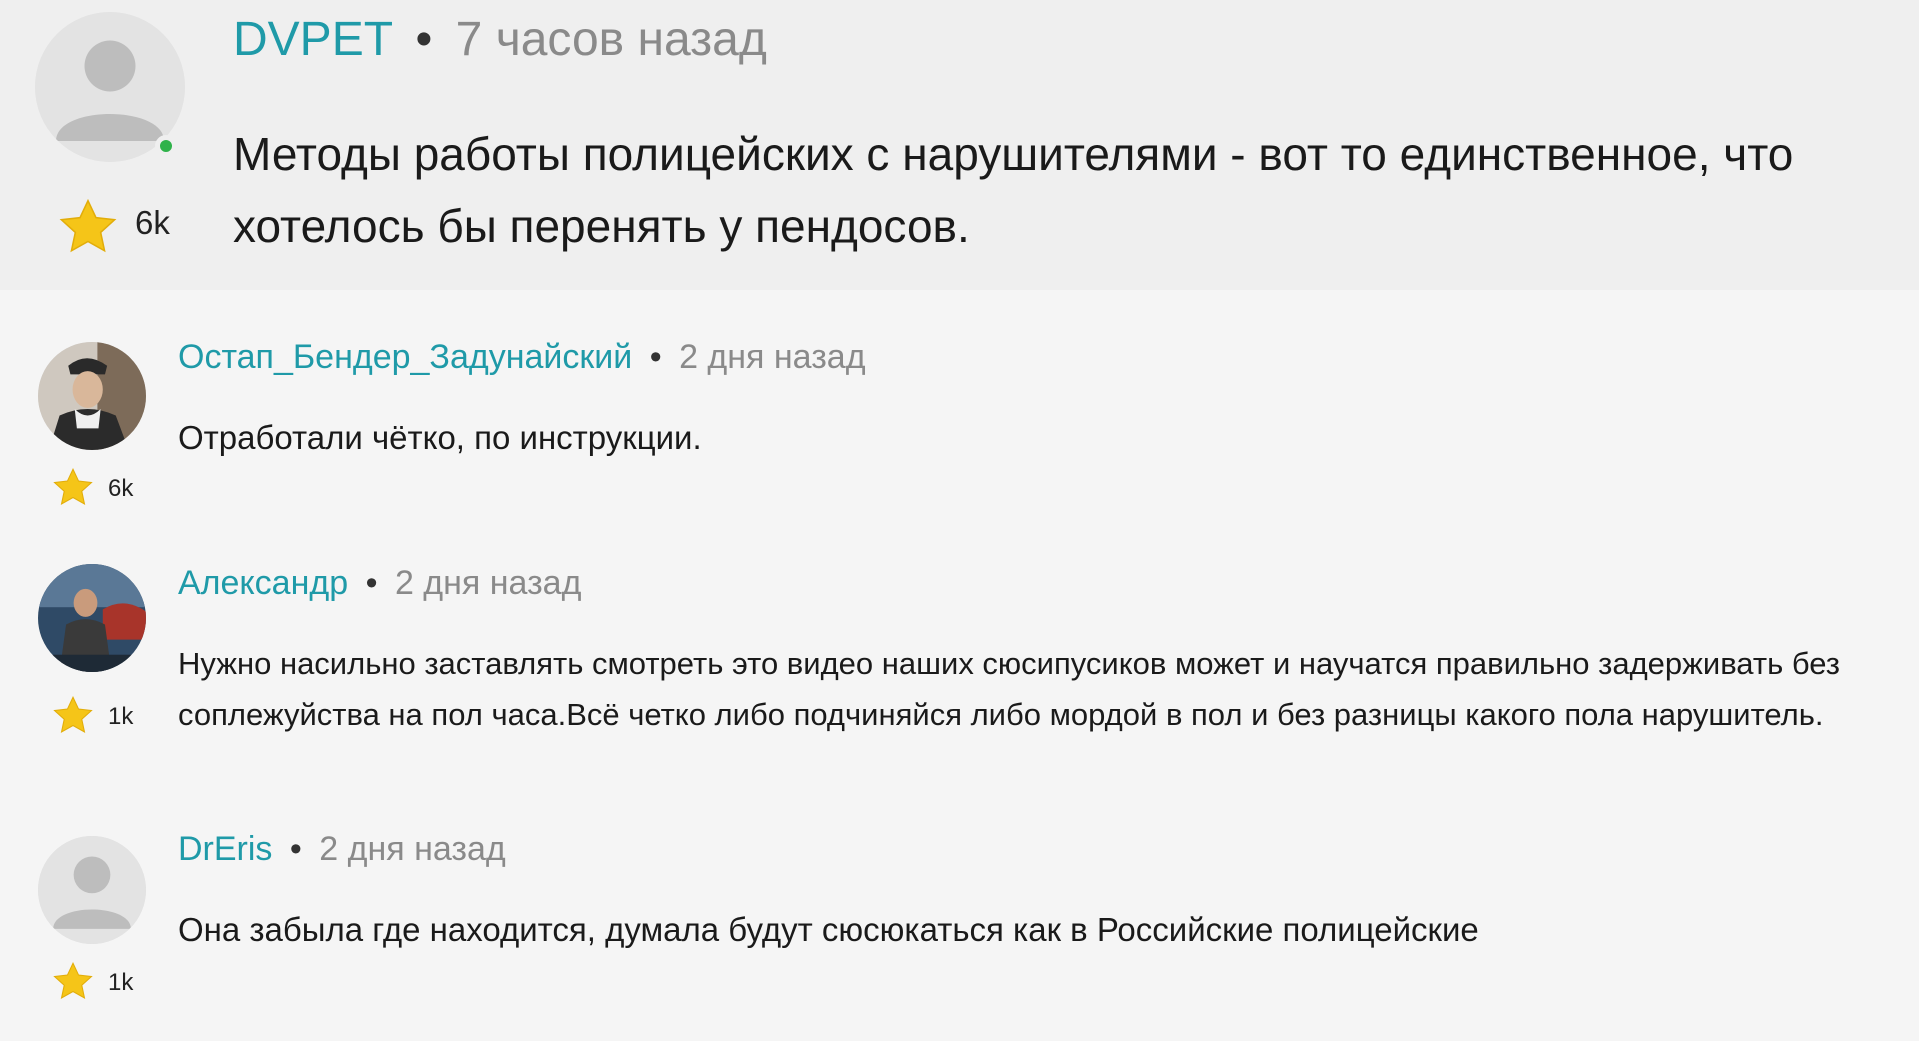  I want to click on comment-meta: DVPET • 7 часов назад, so click(500, 39).